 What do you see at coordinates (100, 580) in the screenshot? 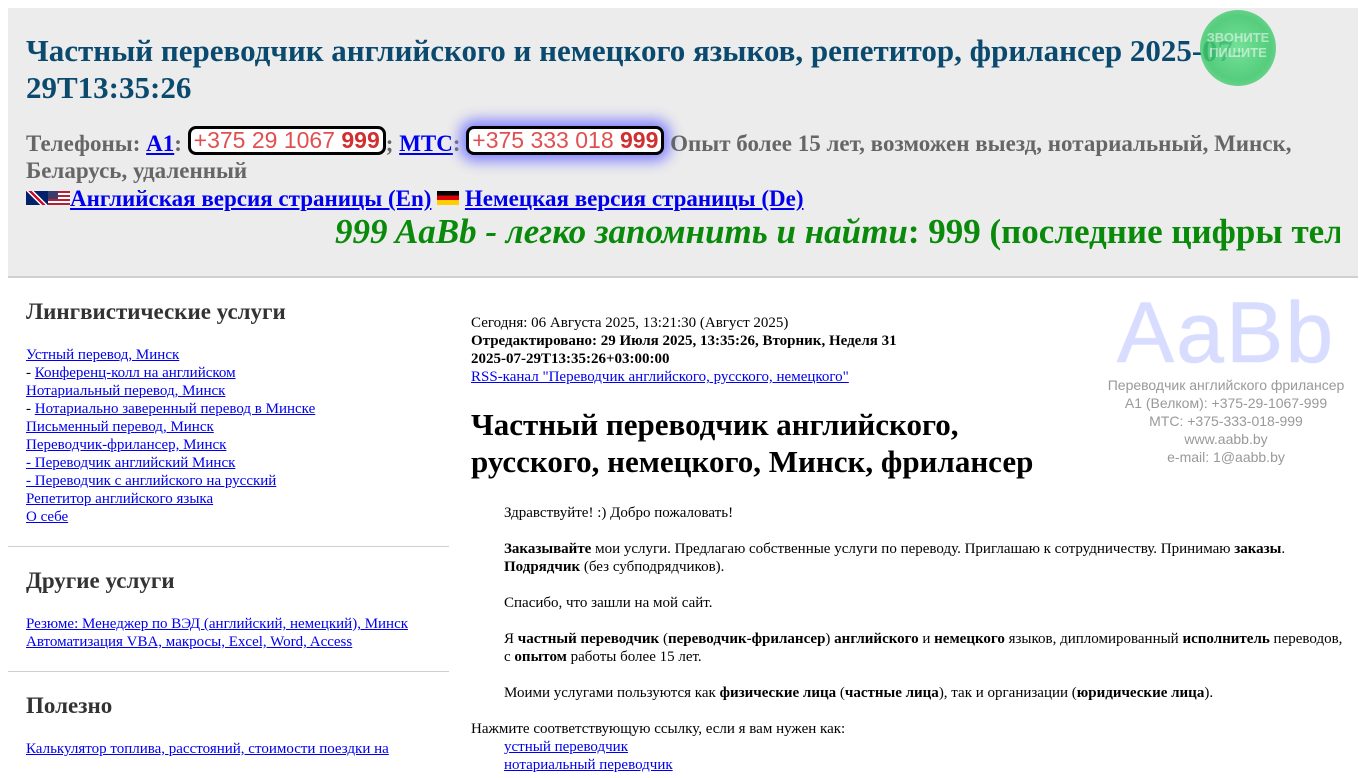
I see `section-title: Другие услуги` at bounding box center [100, 580].